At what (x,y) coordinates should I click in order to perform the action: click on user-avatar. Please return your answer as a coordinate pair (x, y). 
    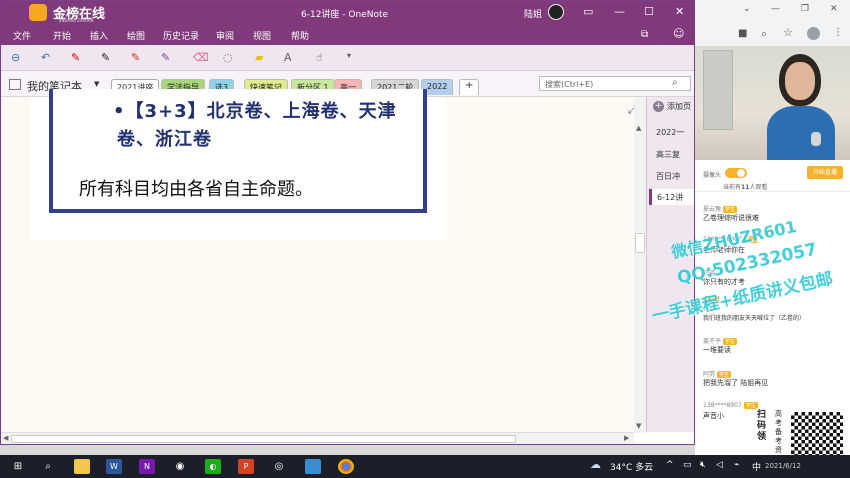
    Looking at the image, I should click on (556, 12).